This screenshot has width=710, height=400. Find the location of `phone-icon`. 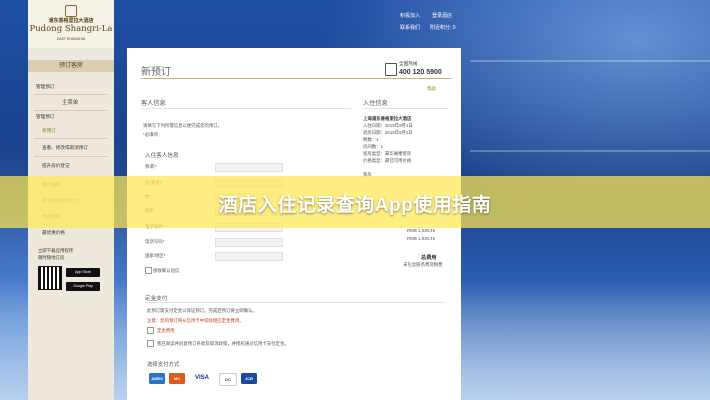

phone-icon is located at coordinates (391, 69).